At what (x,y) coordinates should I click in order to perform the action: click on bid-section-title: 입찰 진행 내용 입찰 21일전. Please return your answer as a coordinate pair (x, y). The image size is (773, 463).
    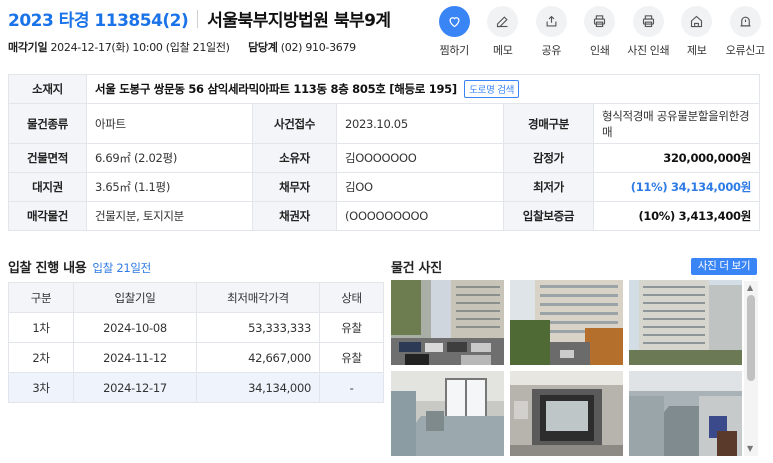
    Looking at the image, I should click on (79, 266).